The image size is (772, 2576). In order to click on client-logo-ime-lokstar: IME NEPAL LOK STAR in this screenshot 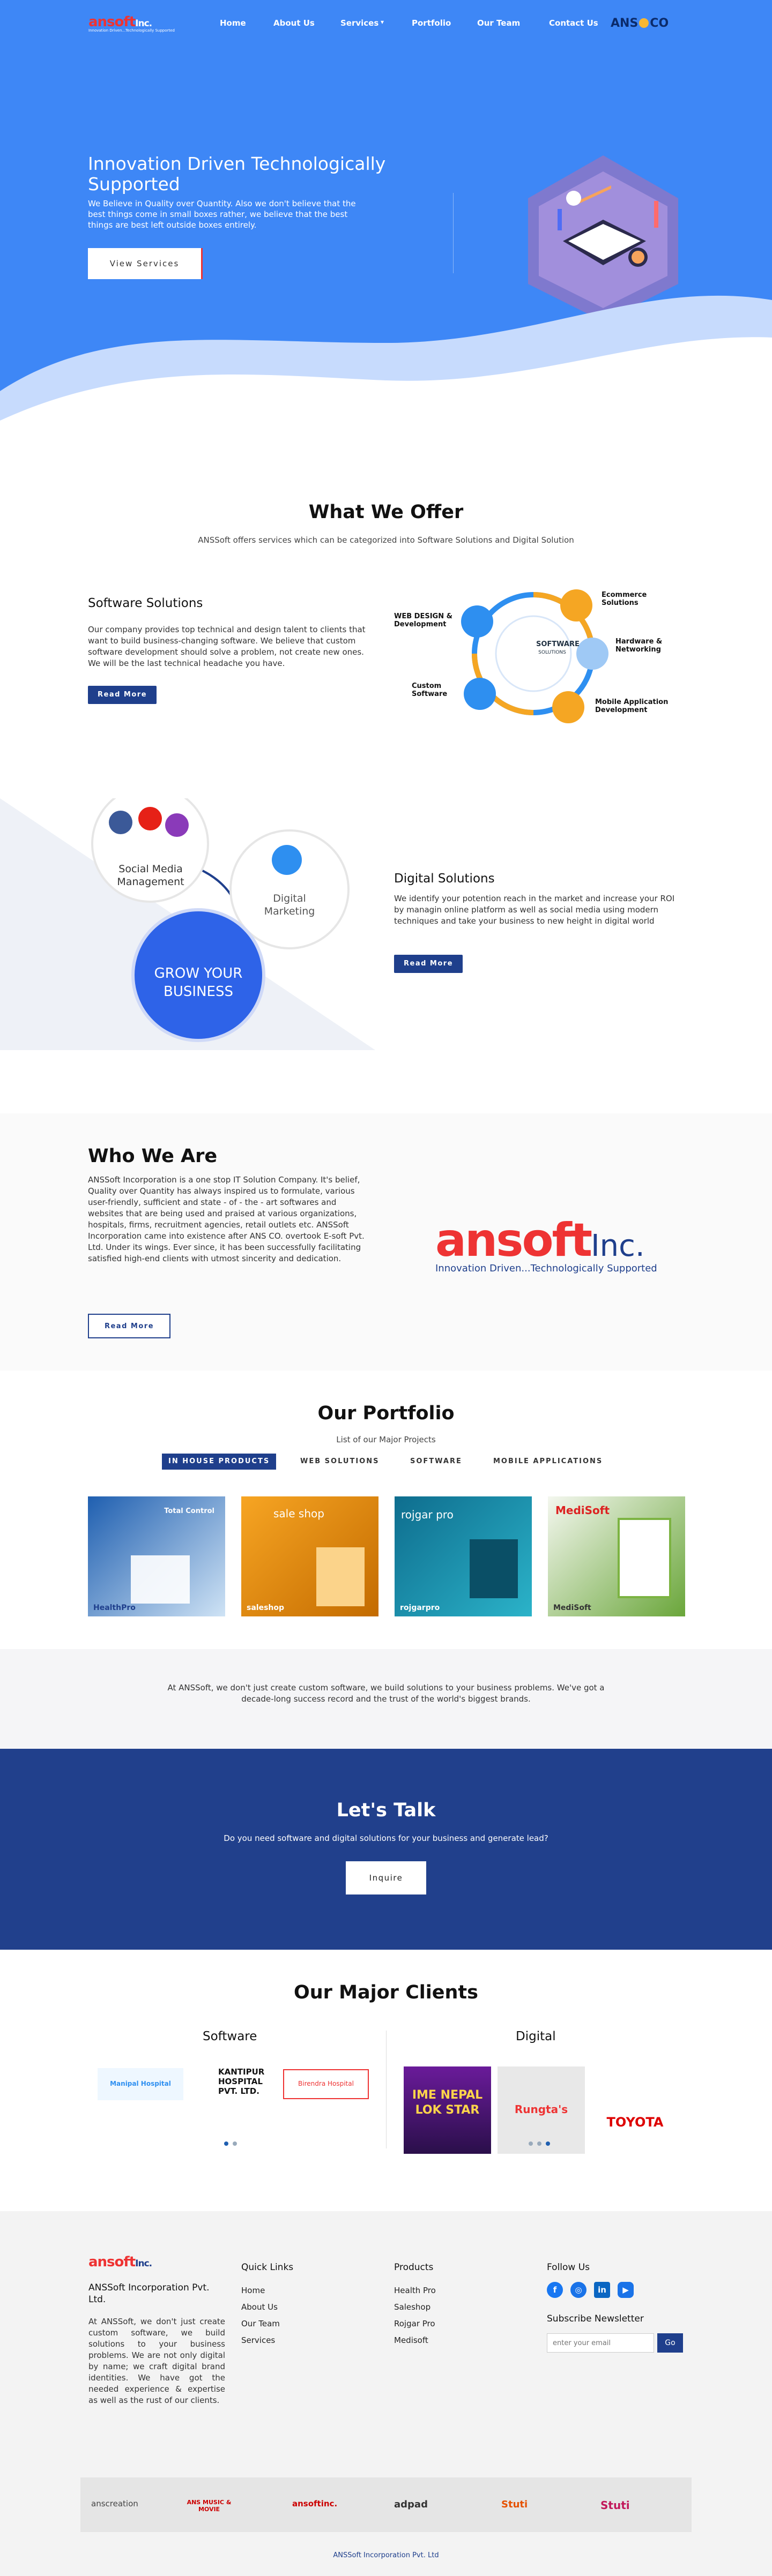, I will do `click(447, 2110)`.